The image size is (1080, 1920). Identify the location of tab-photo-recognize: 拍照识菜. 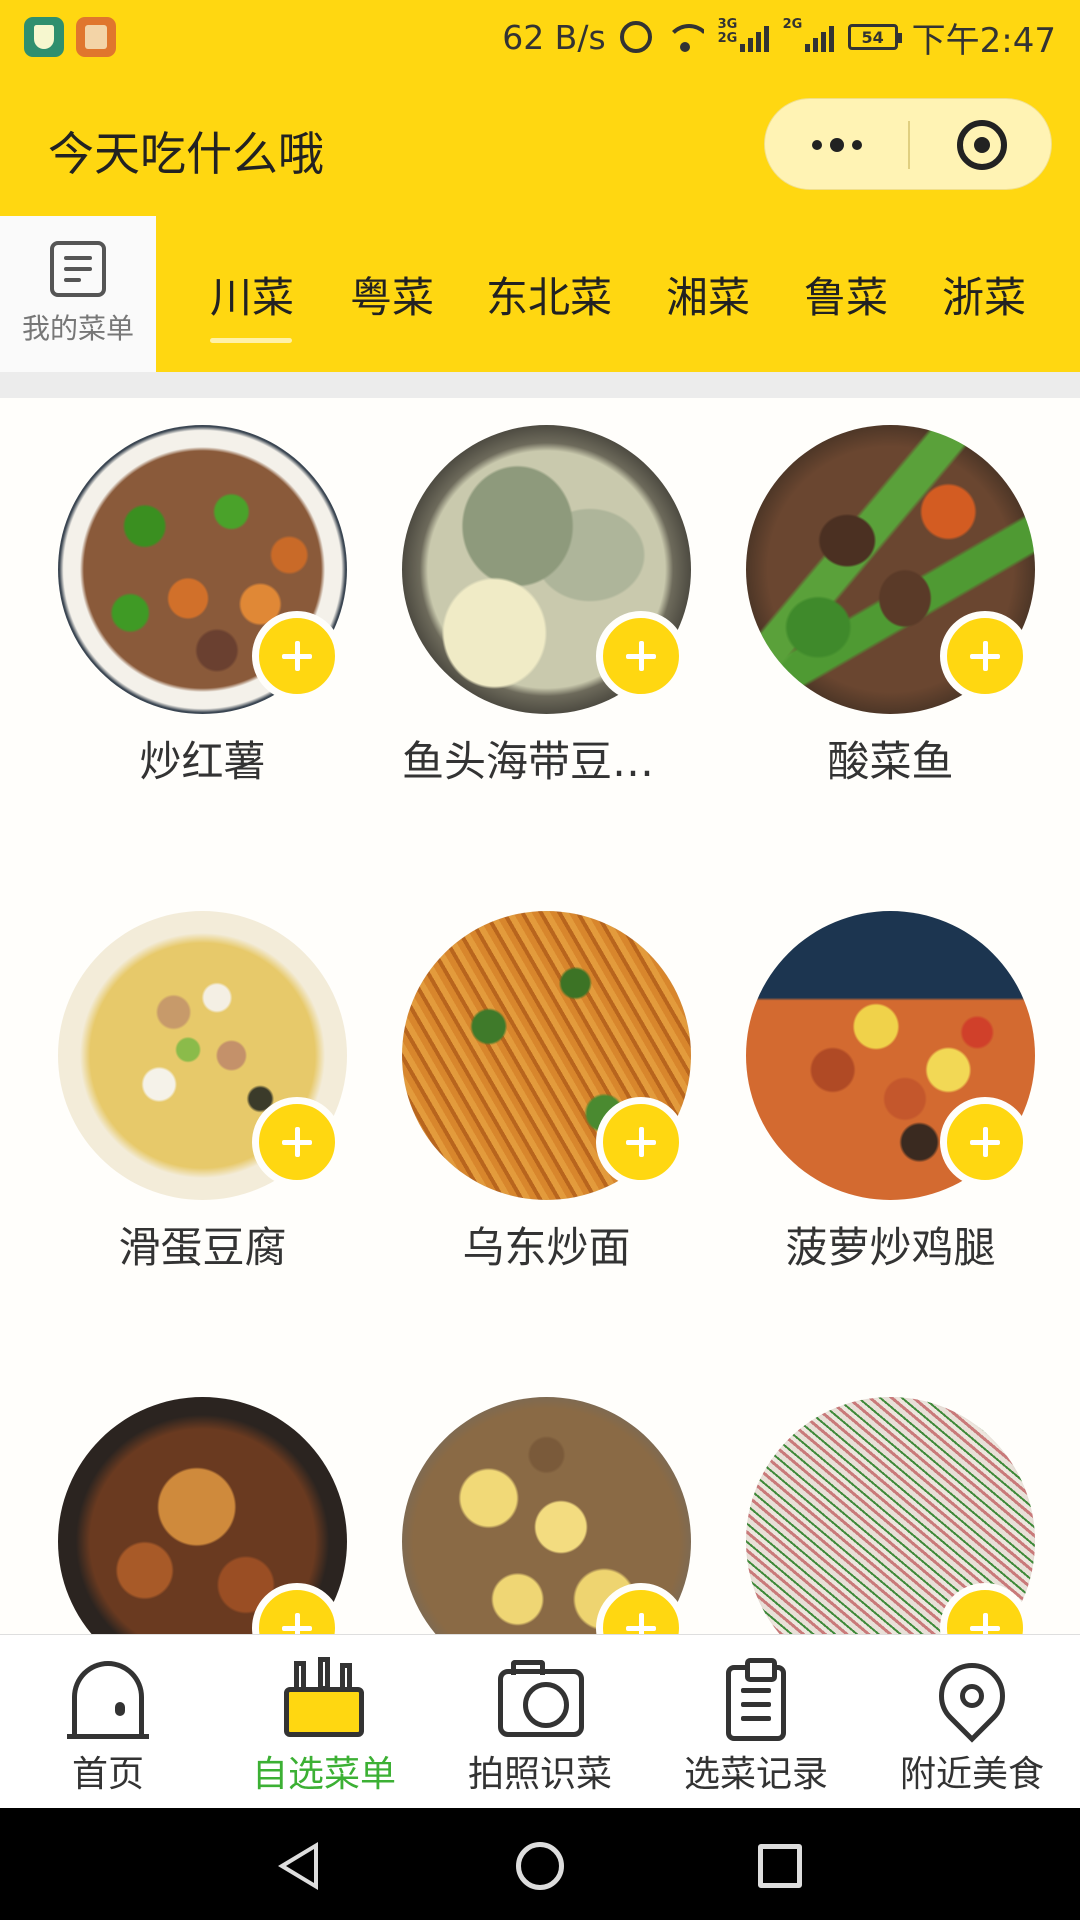
(540, 1731).